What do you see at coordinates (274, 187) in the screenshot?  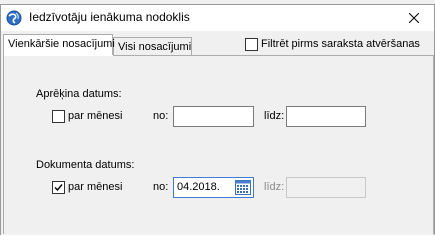 I see `doc-date-to-label: līdz:` at bounding box center [274, 187].